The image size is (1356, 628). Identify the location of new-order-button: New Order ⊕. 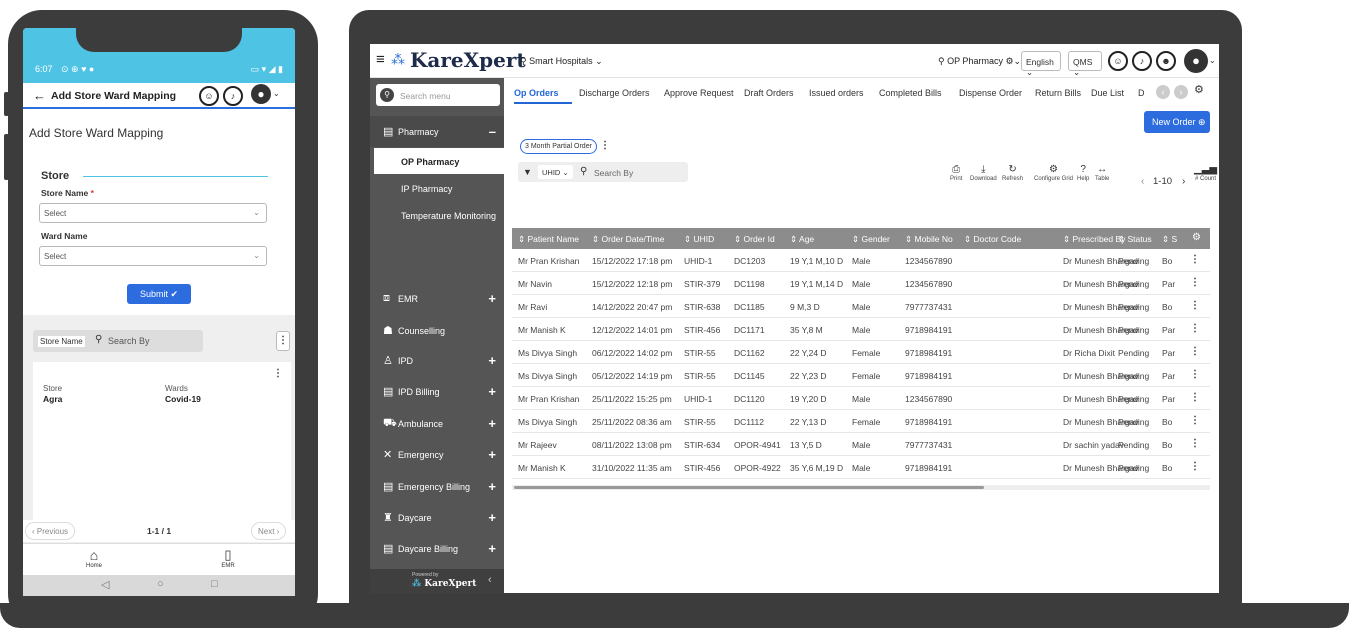
(1177, 122).